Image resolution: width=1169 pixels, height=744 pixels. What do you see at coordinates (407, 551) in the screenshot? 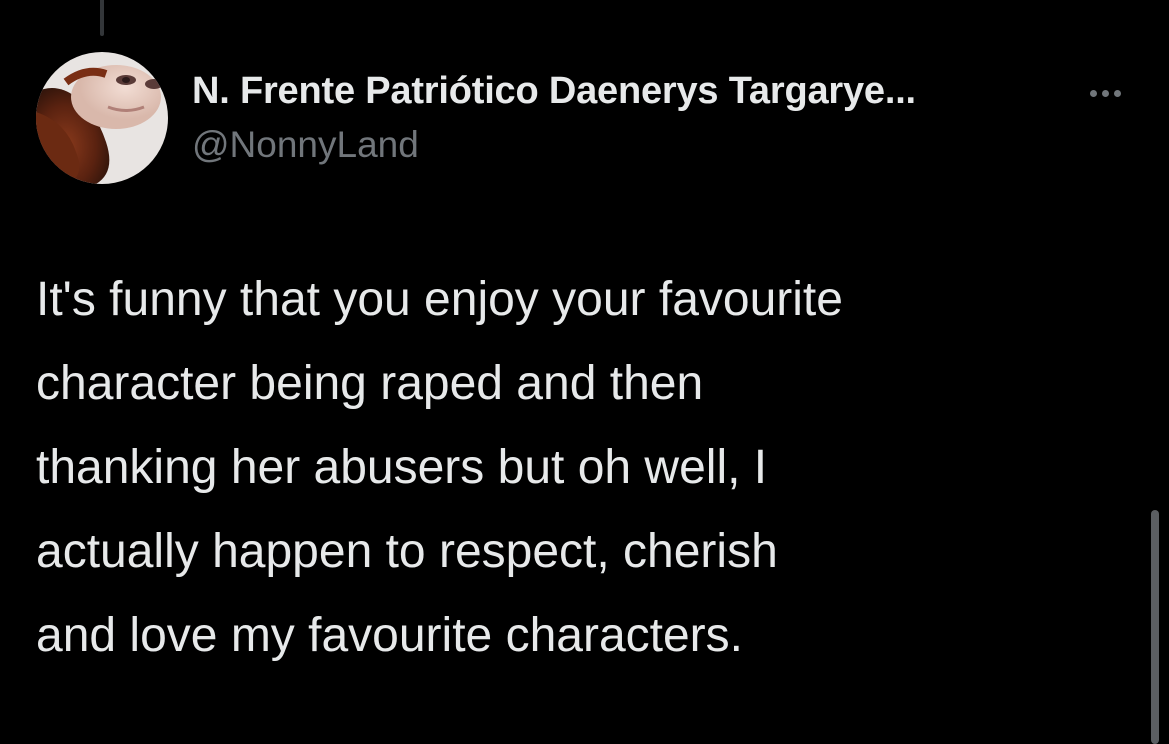
I see `tweet-text-line: actually happen to respect, cherish` at bounding box center [407, 551].